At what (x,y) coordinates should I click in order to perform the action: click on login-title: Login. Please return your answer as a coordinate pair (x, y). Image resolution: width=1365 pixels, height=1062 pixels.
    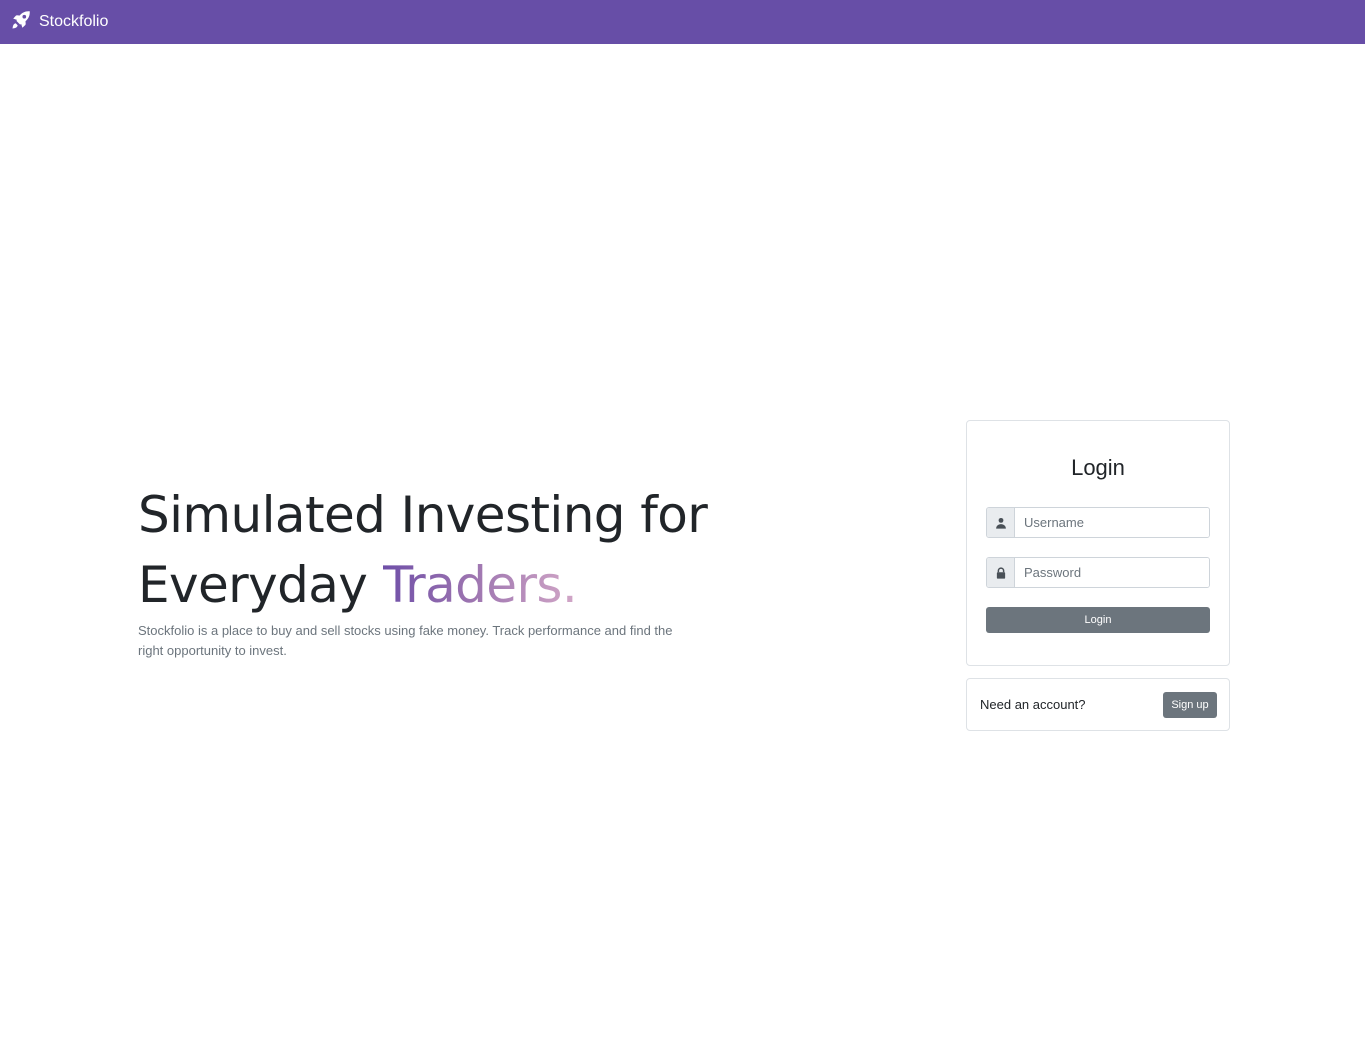
    Looking at the image, I should click on (1098, 467).